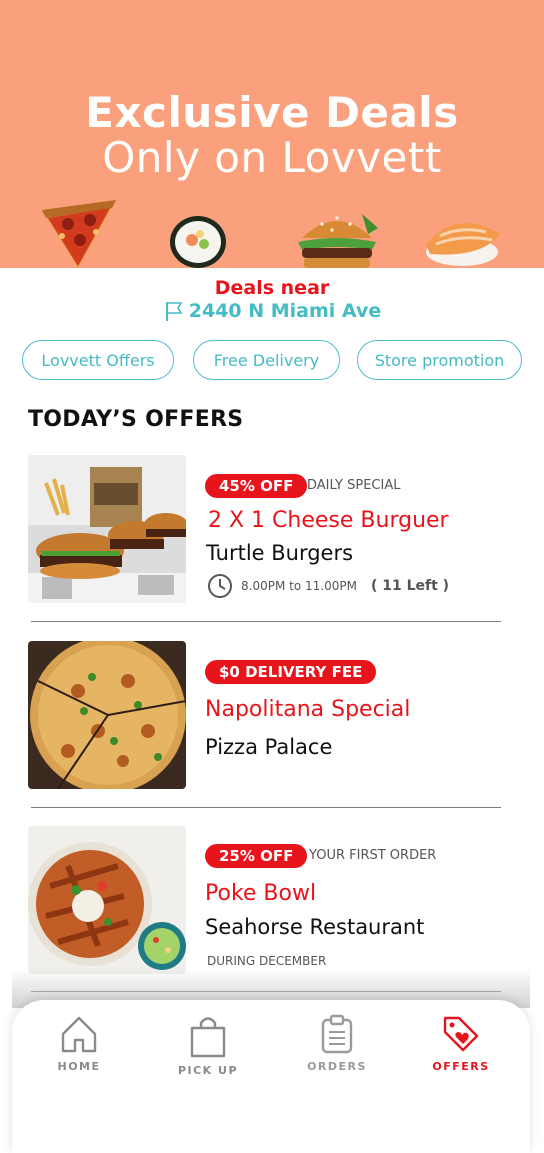 This screenshot has width=544, height=1153. I want to click on discount-badge: 45% OFF, so click(256, 486).